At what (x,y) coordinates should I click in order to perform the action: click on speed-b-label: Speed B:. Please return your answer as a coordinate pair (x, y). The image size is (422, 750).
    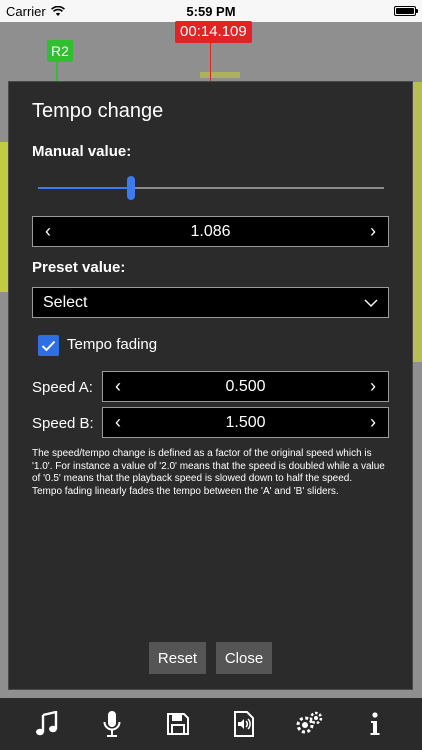
    Looking at the image, I should click on (63, 423).